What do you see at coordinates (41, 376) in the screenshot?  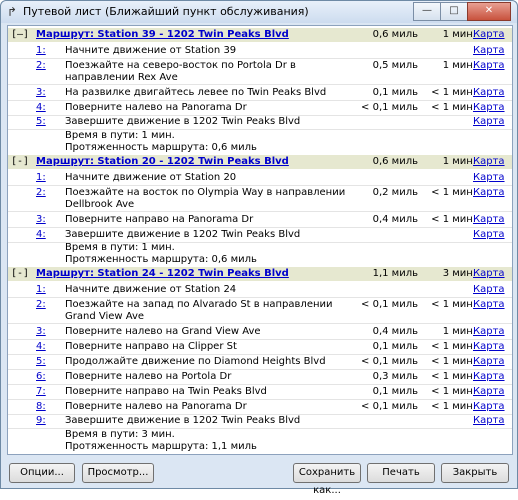 I see `step-number-link: 6:` at bounding box center [41, 376].